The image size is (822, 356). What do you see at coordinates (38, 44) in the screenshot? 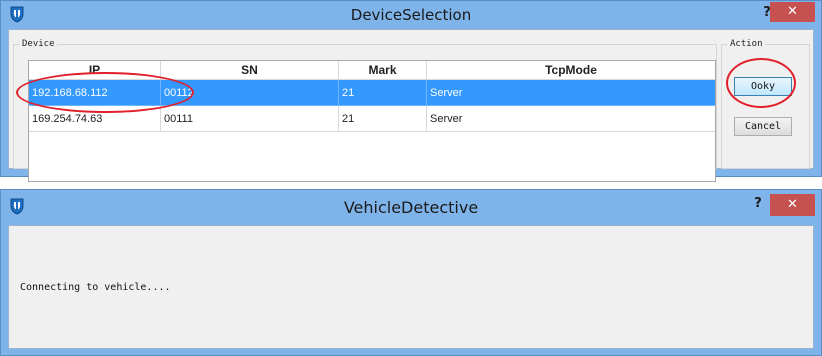
I see `device-group-label: Device` at bounding box center [38, 44].